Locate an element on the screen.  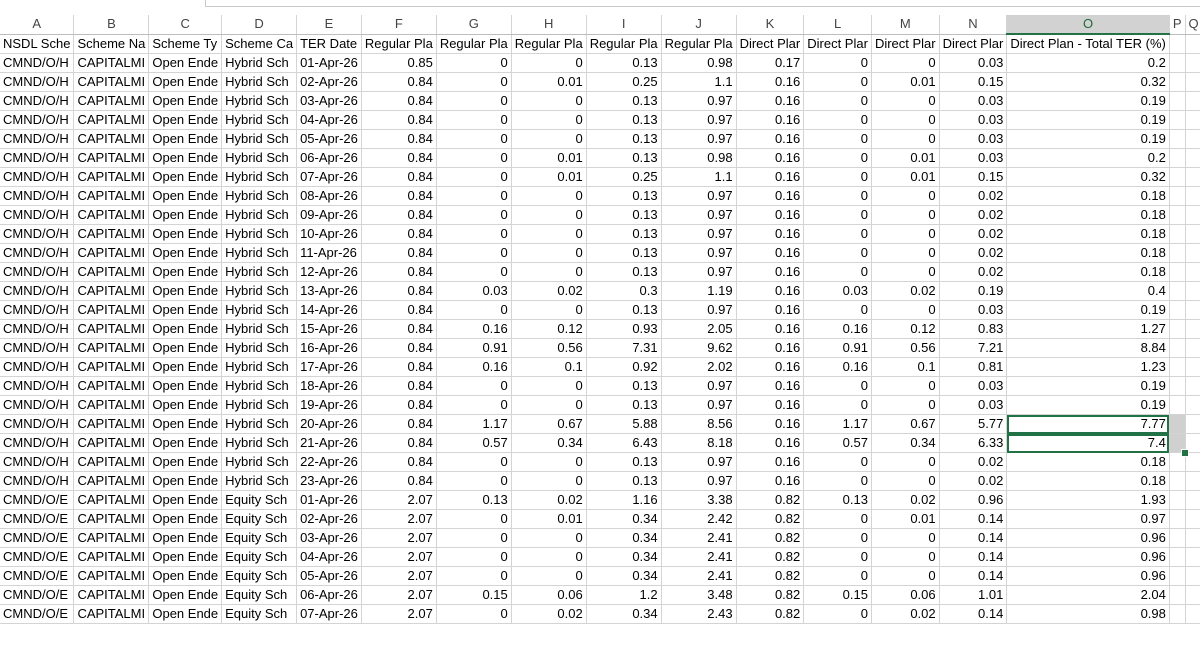
data-cell: 7.21 is located at coordinates (973, 348).